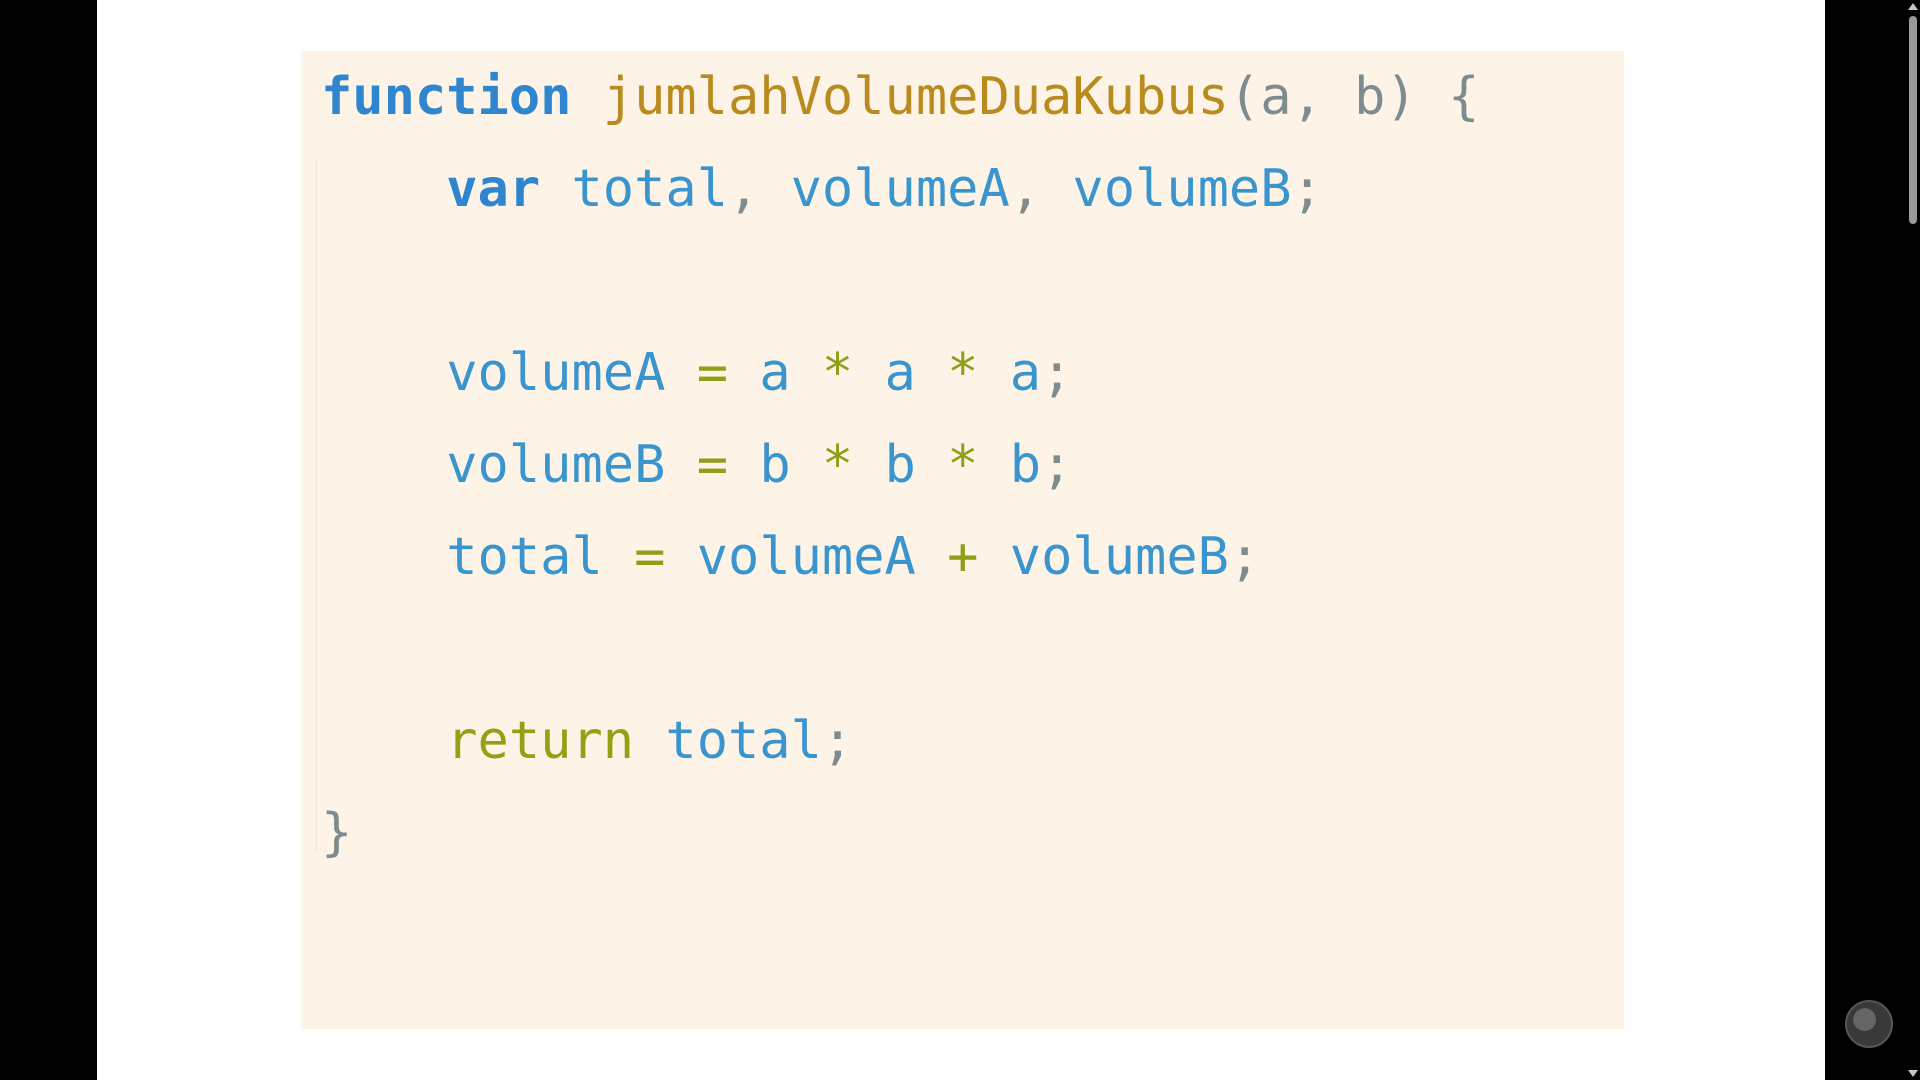 The image size is (1920, 1080). I want to click on code-line: }, so click(900, 833).